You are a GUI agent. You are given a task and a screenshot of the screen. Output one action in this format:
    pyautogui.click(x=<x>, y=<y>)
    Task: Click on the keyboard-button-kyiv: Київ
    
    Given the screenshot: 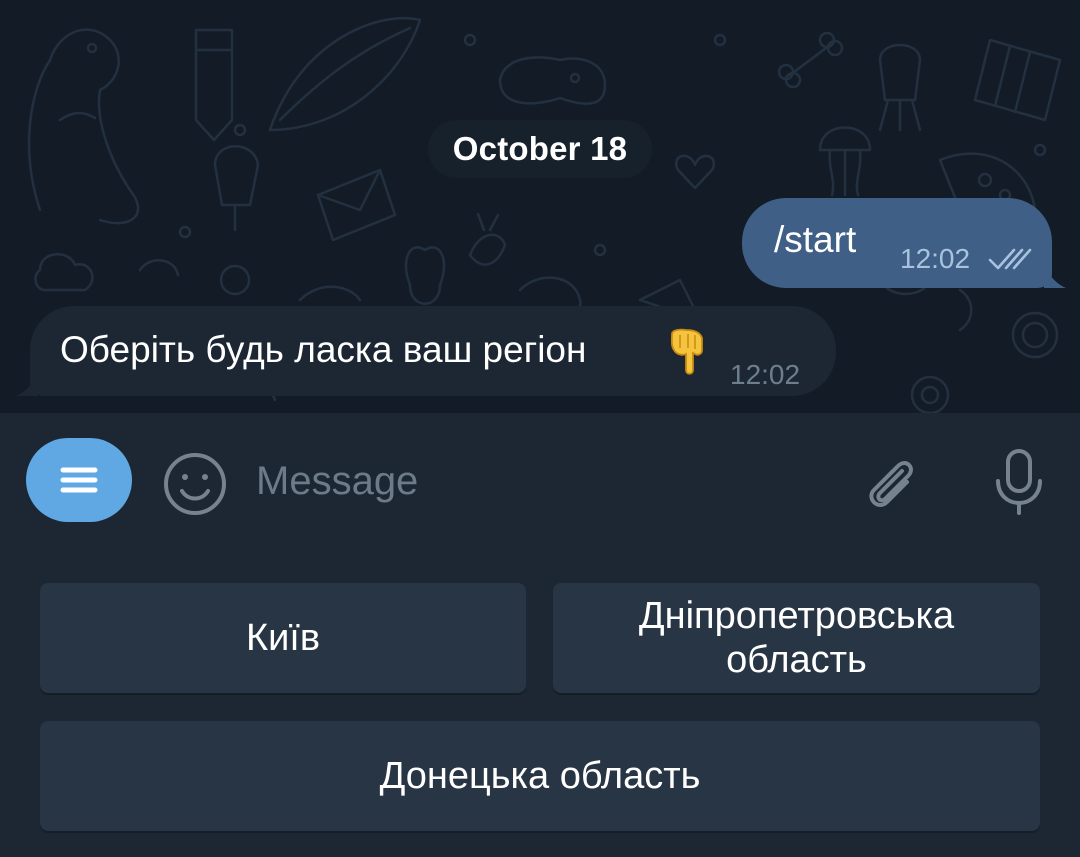 What is the action you would take?
    pyautogui.click(x=283, y=638)
    